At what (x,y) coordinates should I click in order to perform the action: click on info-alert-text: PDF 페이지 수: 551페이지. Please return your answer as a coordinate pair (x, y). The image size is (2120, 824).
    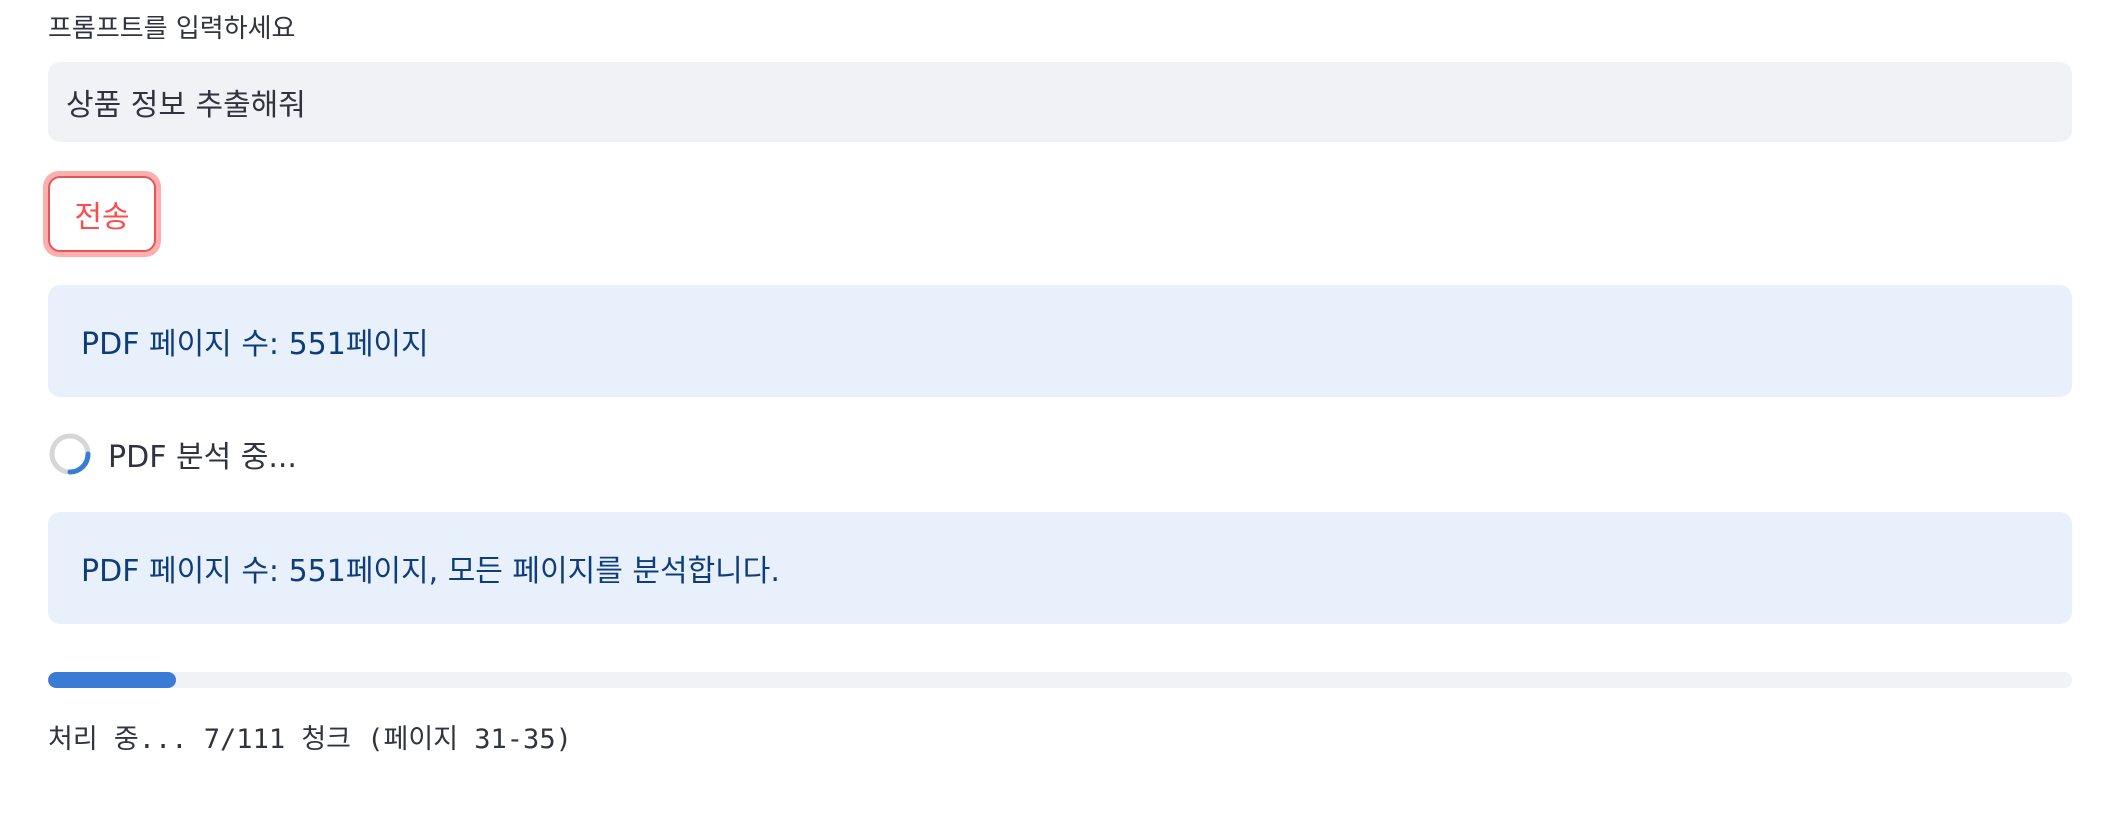
    Looking at the image, I should click on (255, 344).